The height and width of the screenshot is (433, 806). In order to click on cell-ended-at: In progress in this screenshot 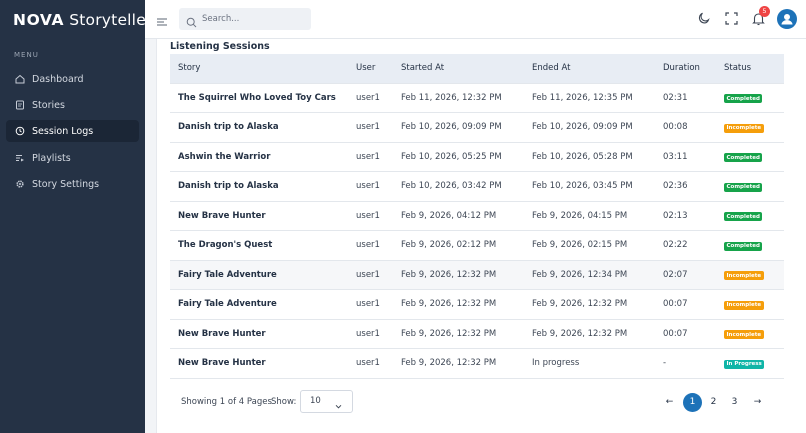, I will do `click(589, 363)`.